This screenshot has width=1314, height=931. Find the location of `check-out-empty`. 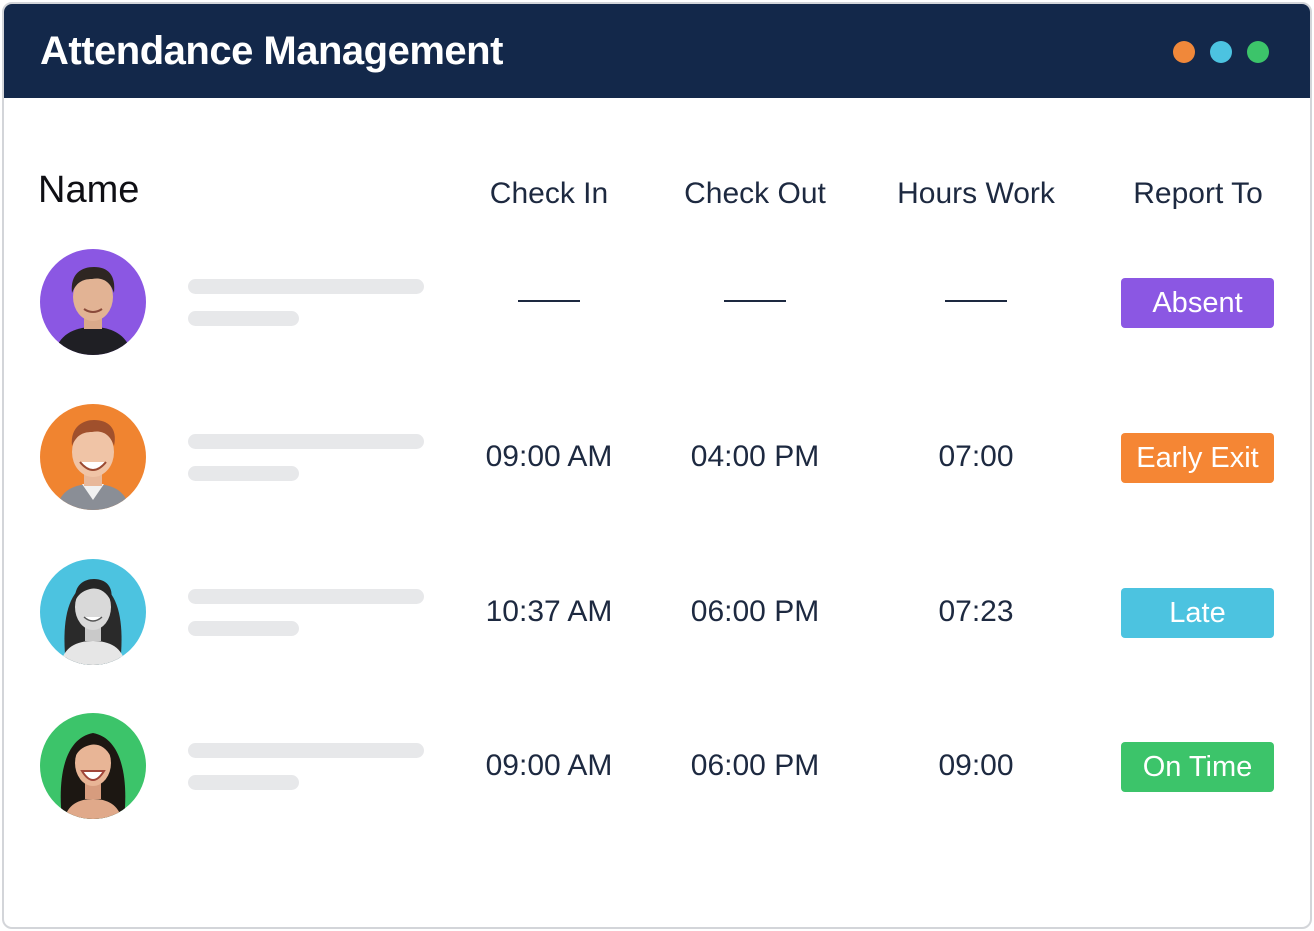

check-out-empty is located at coordinates (755, 301).